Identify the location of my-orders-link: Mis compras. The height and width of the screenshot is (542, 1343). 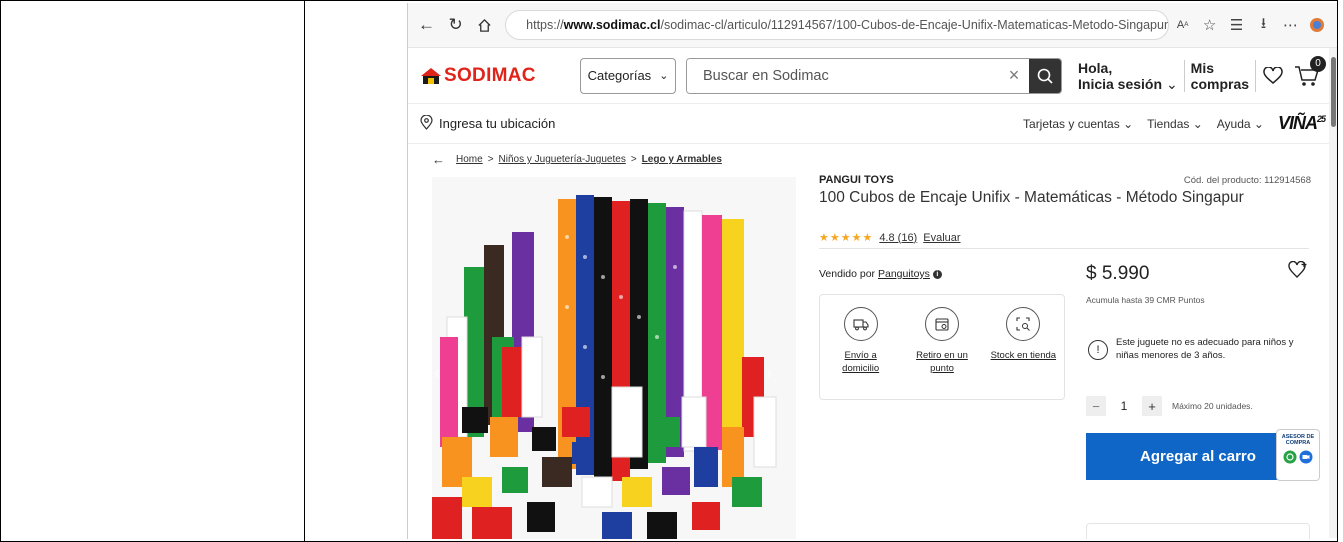
(1221, 75).